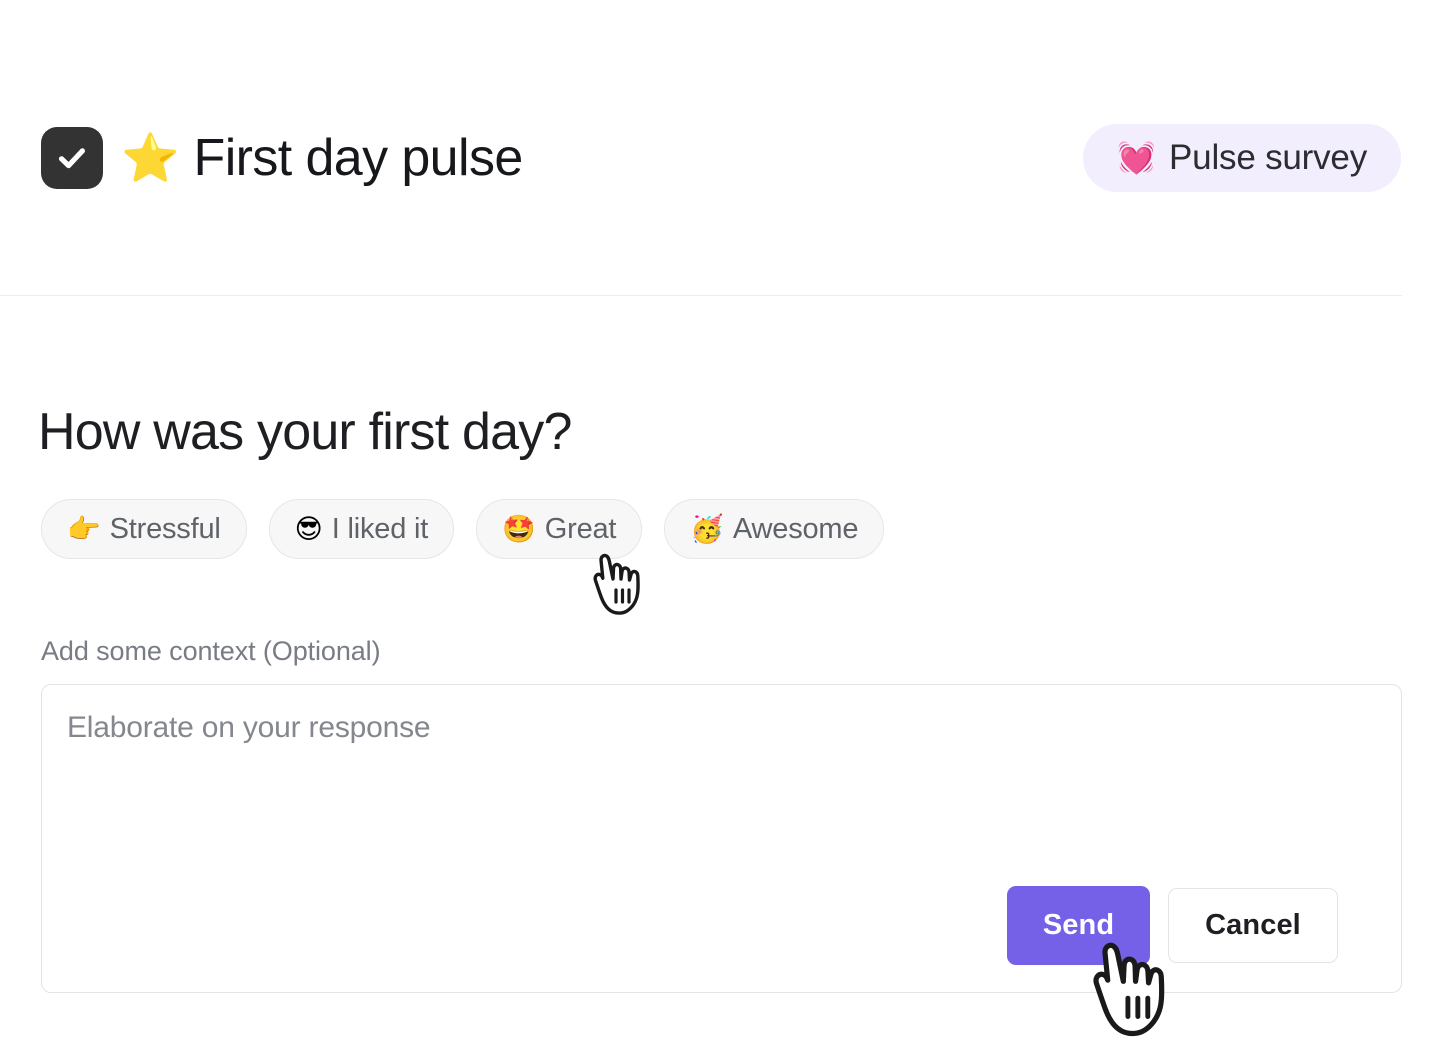 The height and width of the screenshot is (1048, 1439). What do you see at coordinates (519, 529) in the screenshot?
I see `star-struck-face-icon: 🤩` at bounding box center [519, 529].